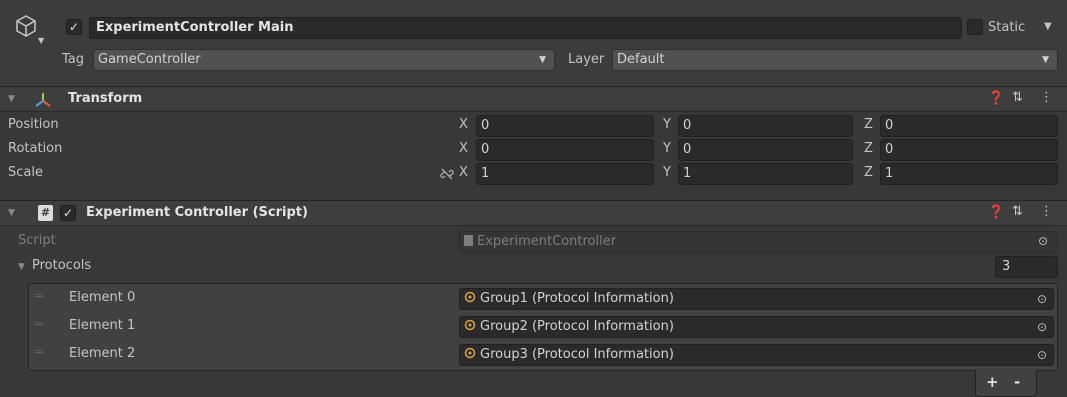 Image resolution: width=1067 pixels, height=397 pixels. What do you see at coordinates (533, 267) in the screenshot?
I see `protocols-row: ▼ Protocols 3` at bounding box center [533, 267].